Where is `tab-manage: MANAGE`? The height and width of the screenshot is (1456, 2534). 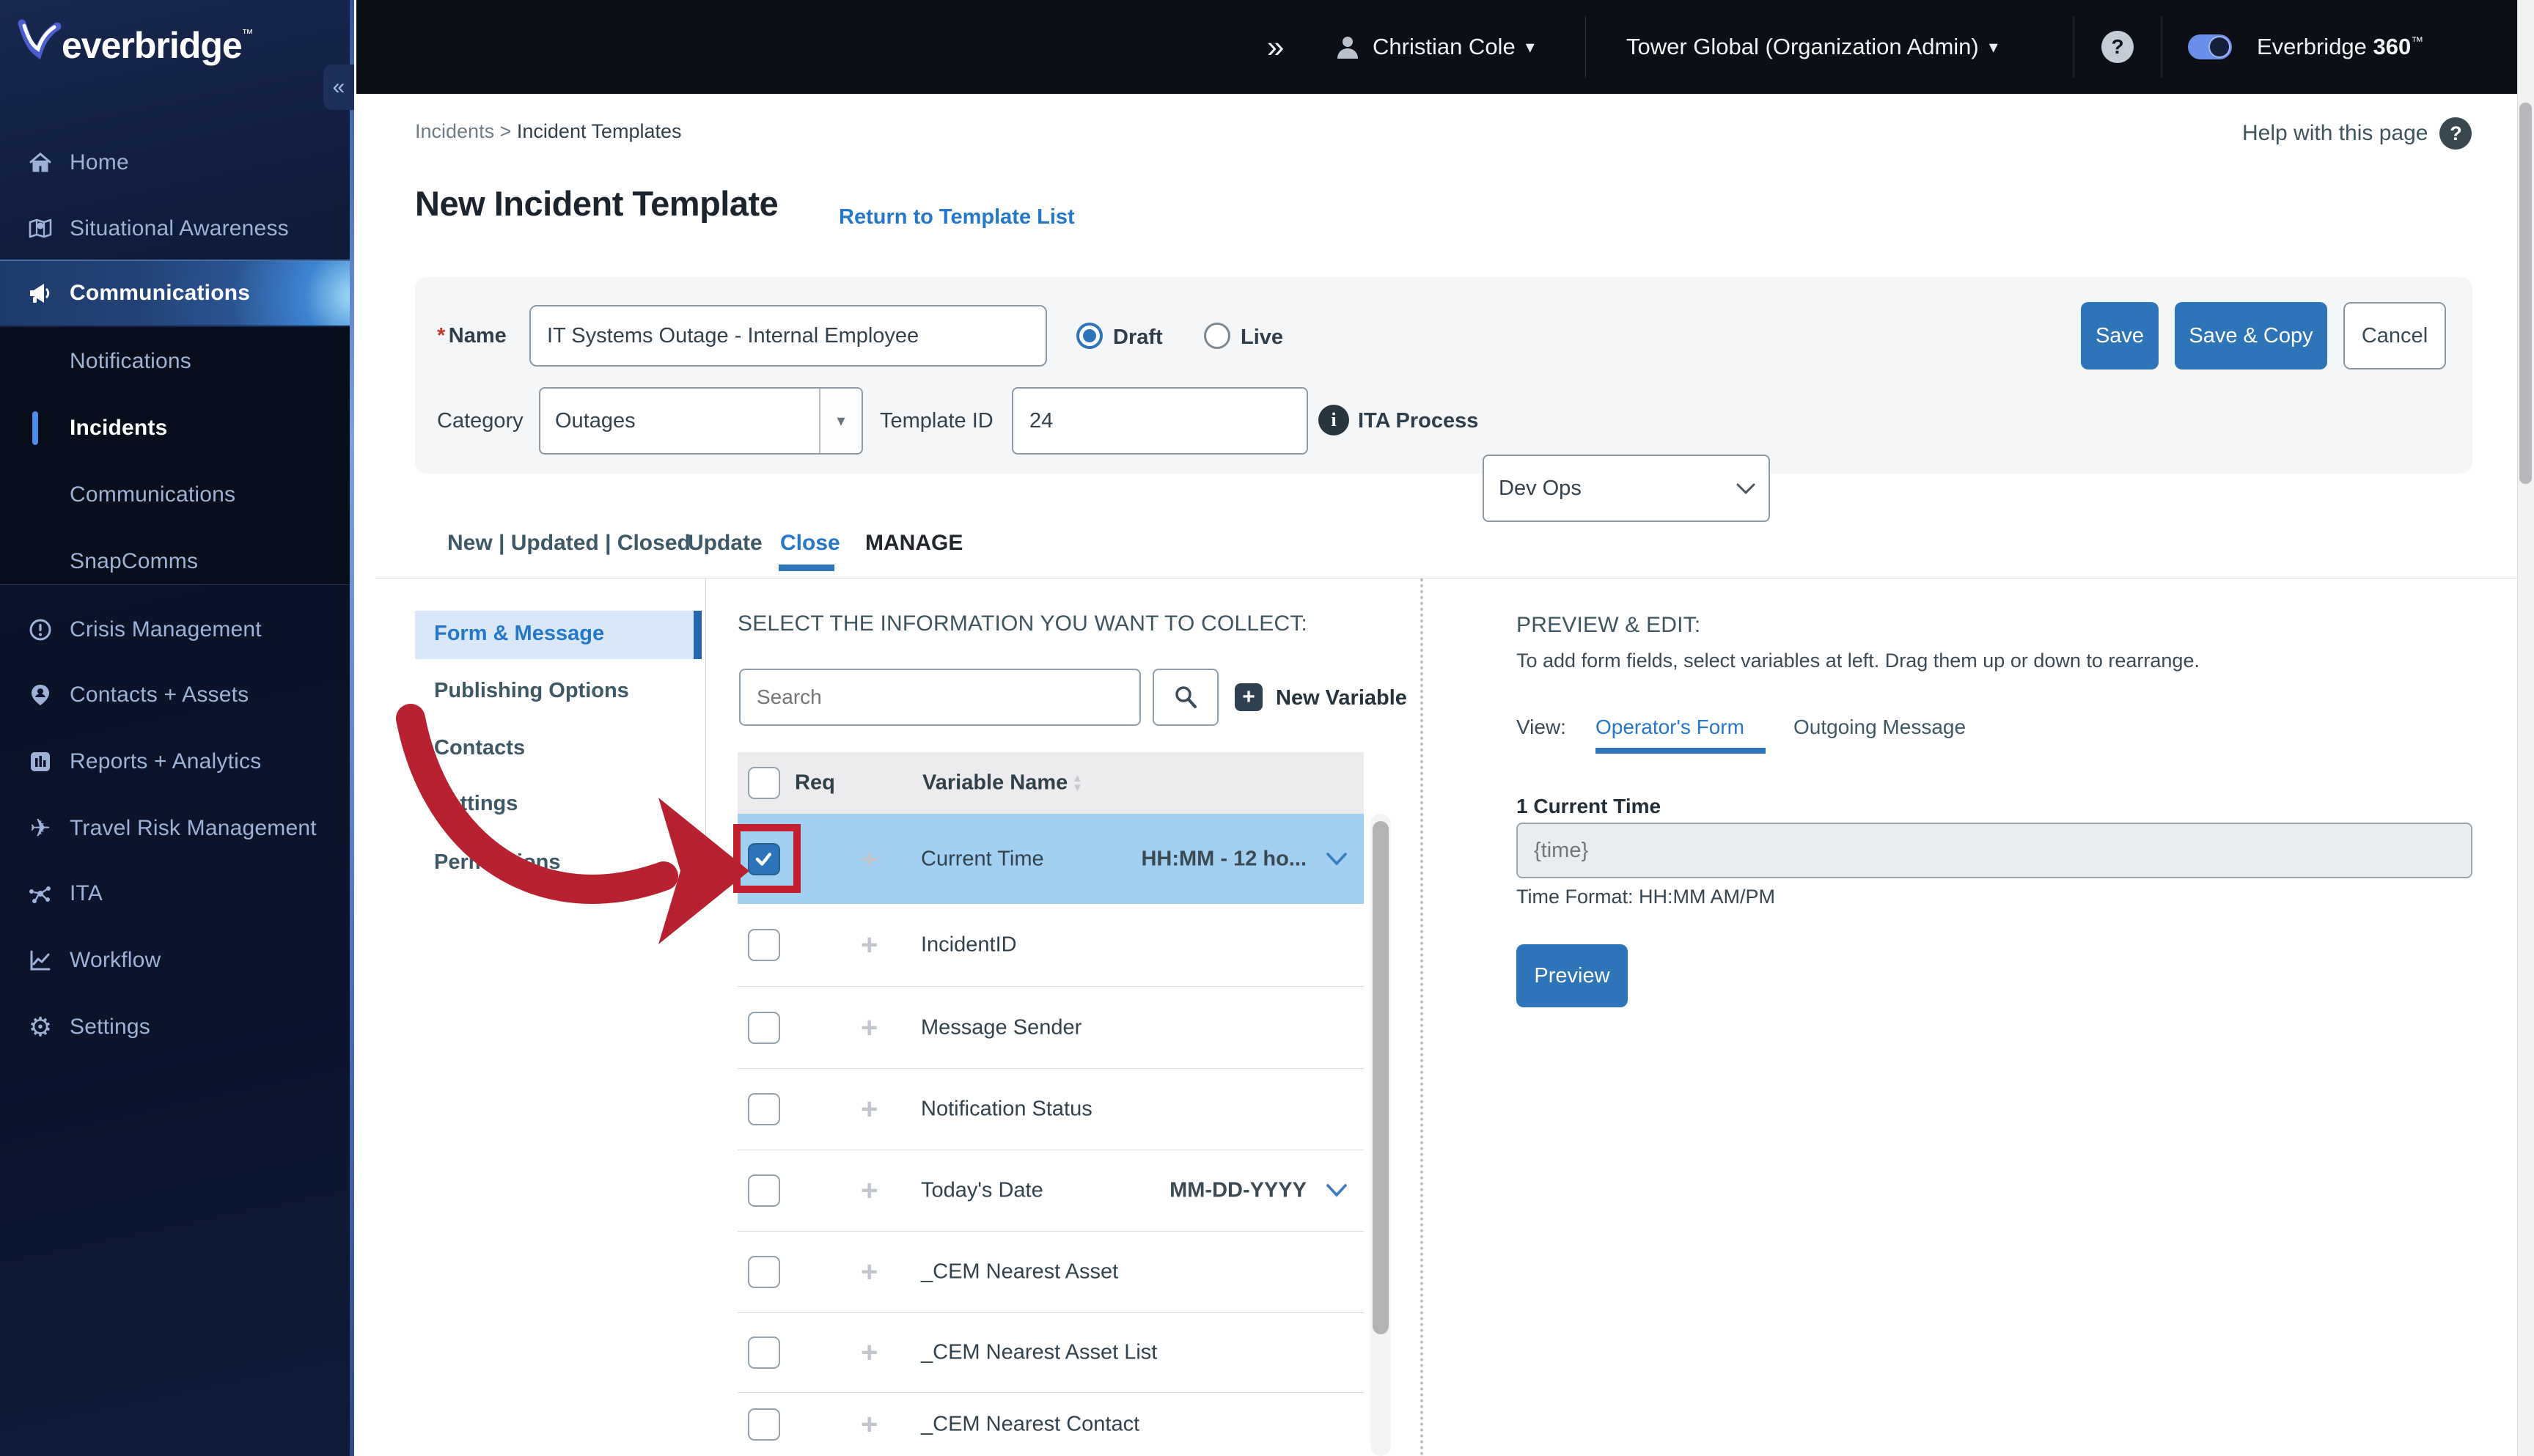
tab-manage: MANAGE is located at coordinates (914, 543).